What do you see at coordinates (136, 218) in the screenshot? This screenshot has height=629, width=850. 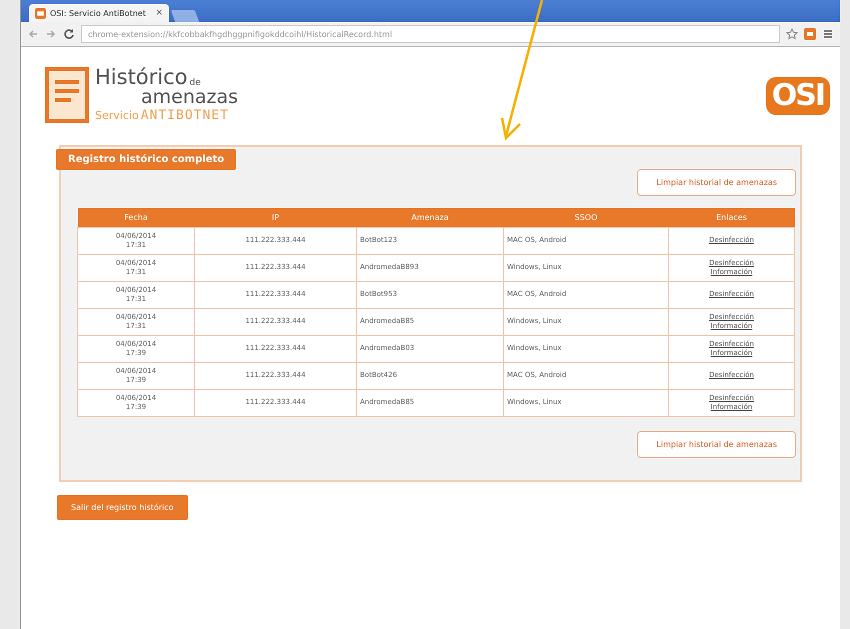 I see `column-header: Fecha` at bounding box center [136, 218].